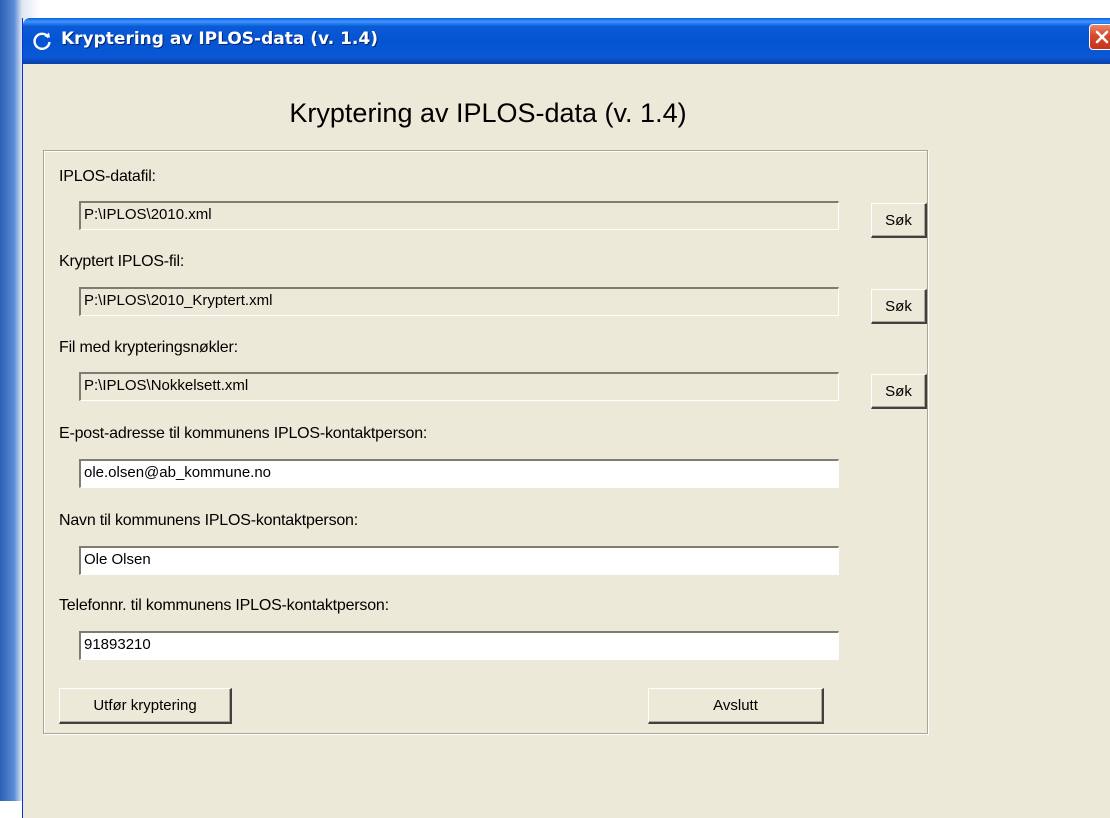 The image size is (1110, 818). What do you see at coordinates (459, 560) in the screenshot?
I see `navn-field: Ole Olsen` at bounding box center [459, 560].